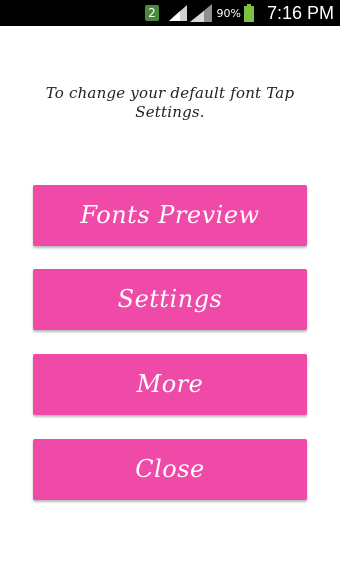 This screenshot has height=567, width=340. What do you see at coordinates (300, 12) in the screenshot?
I see `clock: 7:16 PM` at bounding box center [300, 12].